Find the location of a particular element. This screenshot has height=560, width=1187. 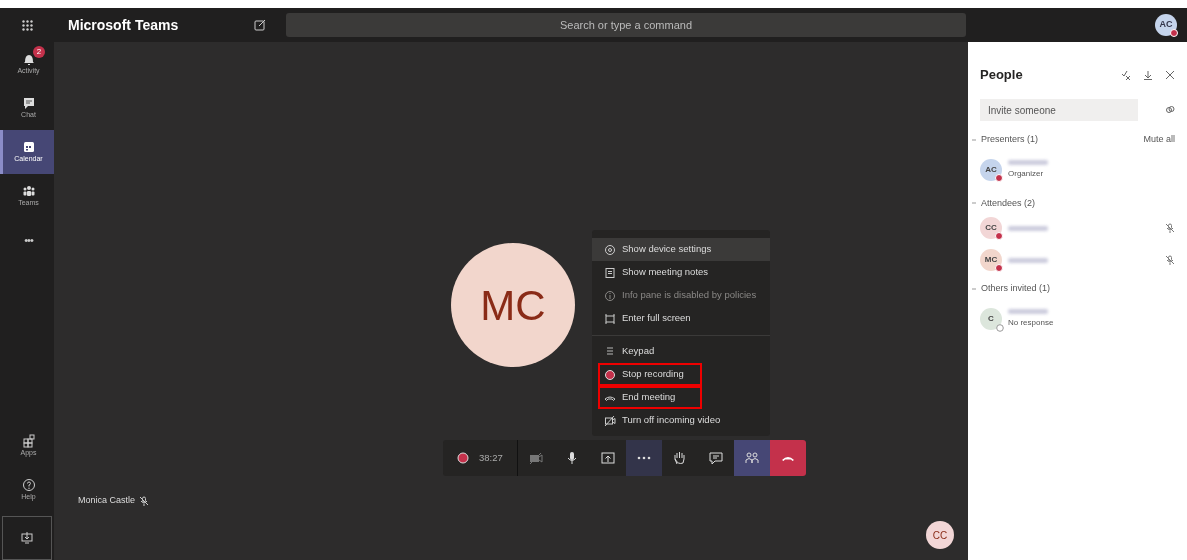

rail-item: ••• is located at coordinates (27, 240).